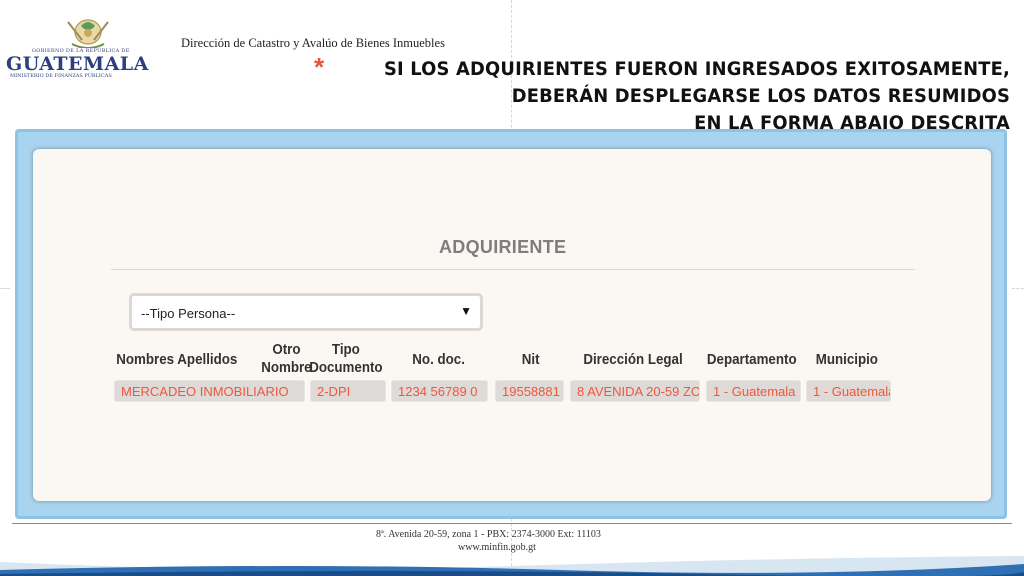 Image resolution: width=1024 pixels, height=576 pixels. I want to click on header-tipo-documento-line-2: Documento, so click(346, 368).